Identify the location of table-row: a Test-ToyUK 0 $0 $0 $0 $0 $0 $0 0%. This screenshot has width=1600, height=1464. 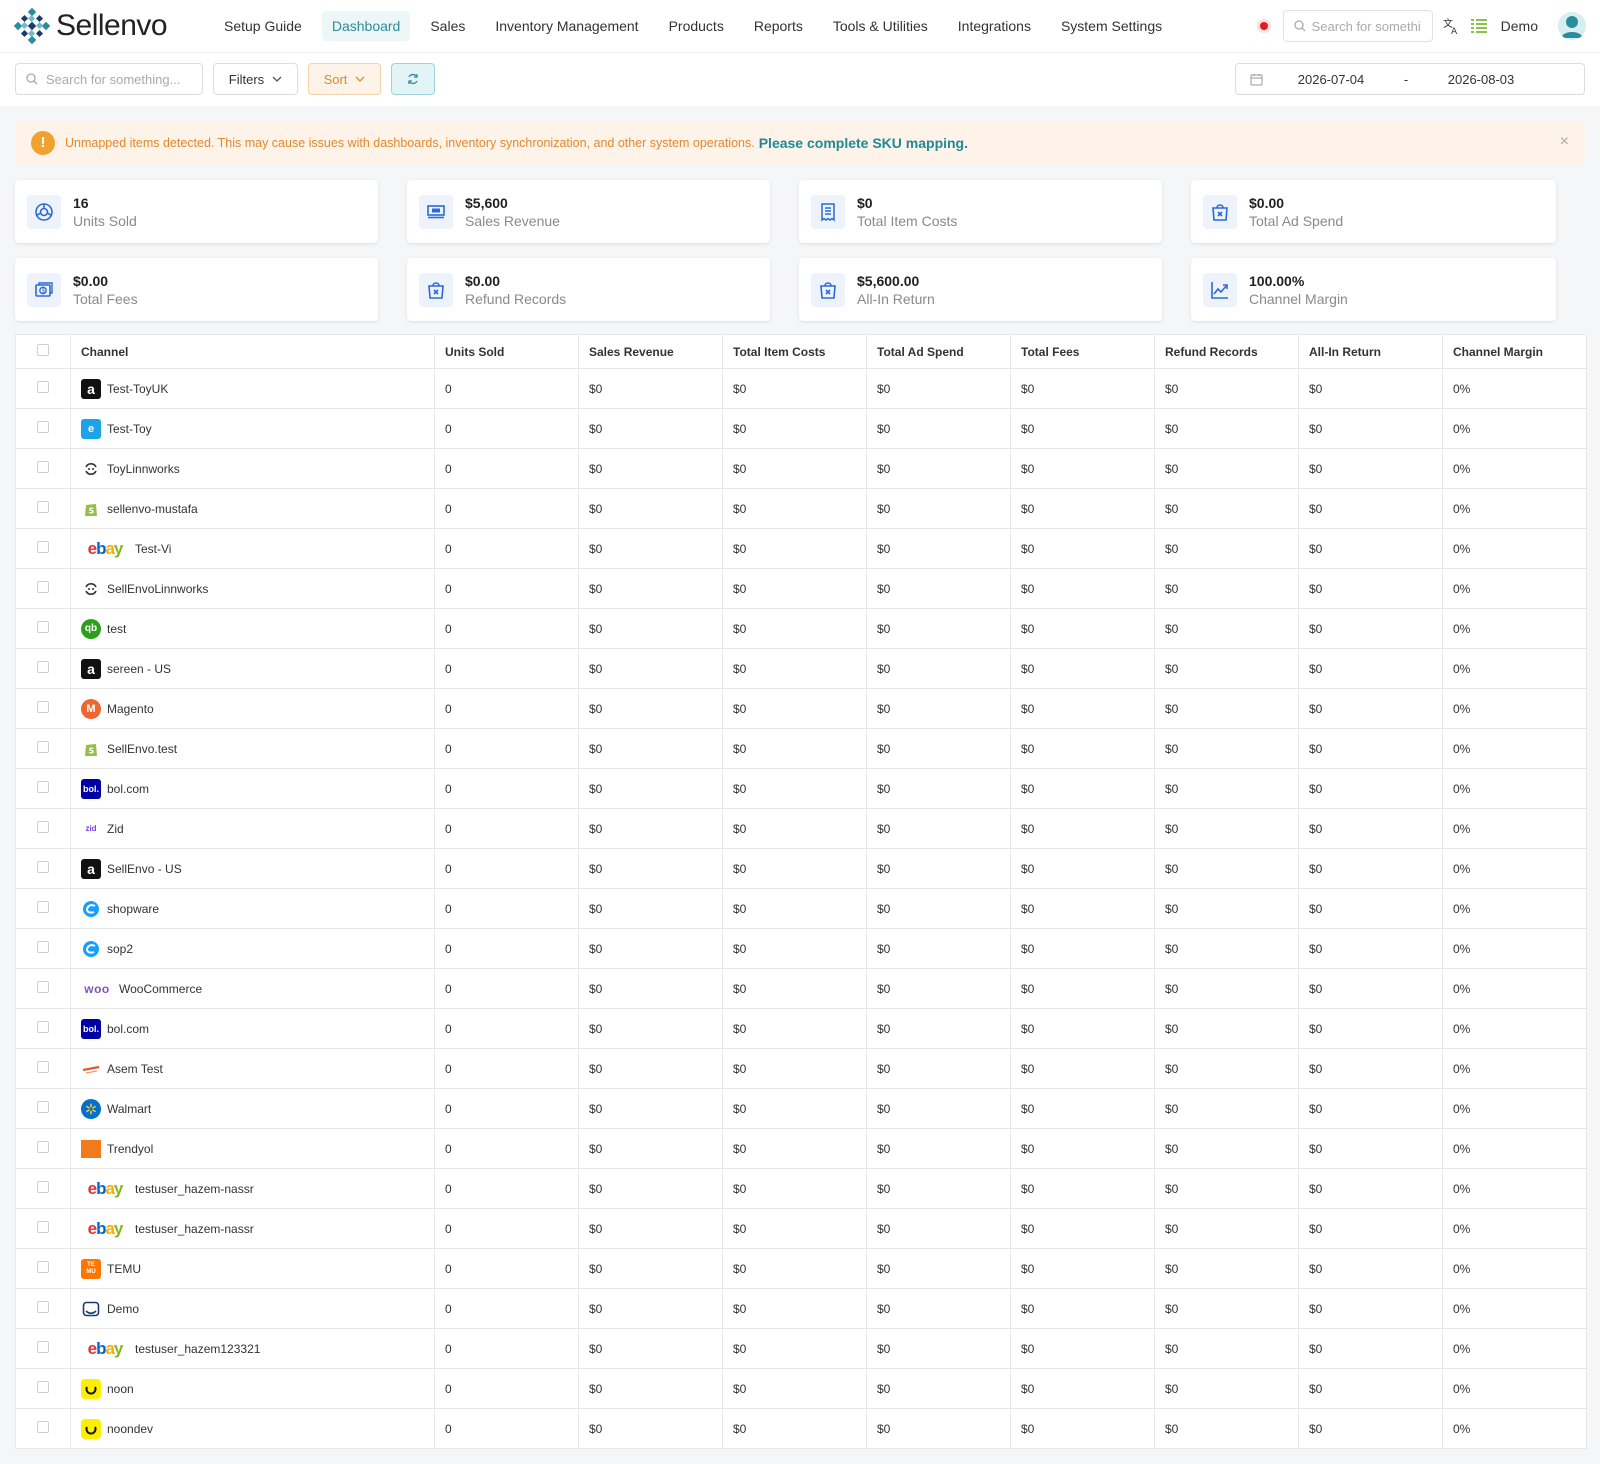
(801, 388).